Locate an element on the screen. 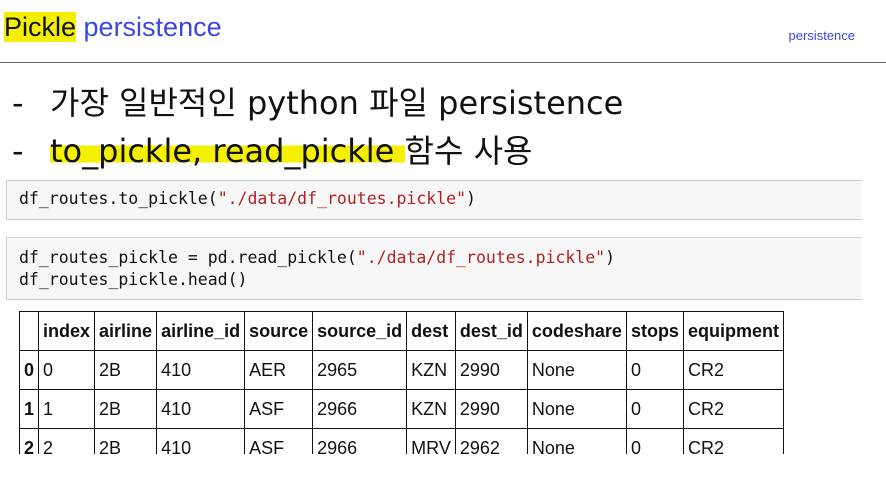 The width and height of the screenshot is (886, 484). table-cell: 1 is located at coordinates (67, 409).